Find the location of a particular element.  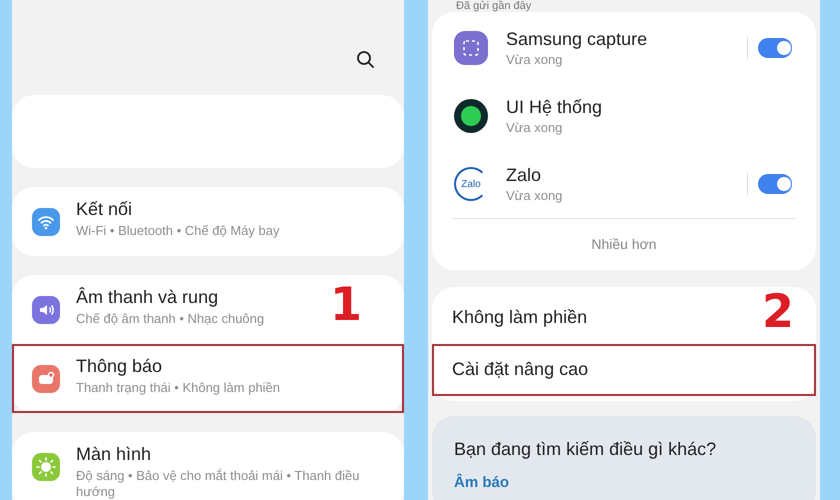

app-name: UI Hệ thống is located at coordinates (555, 107).